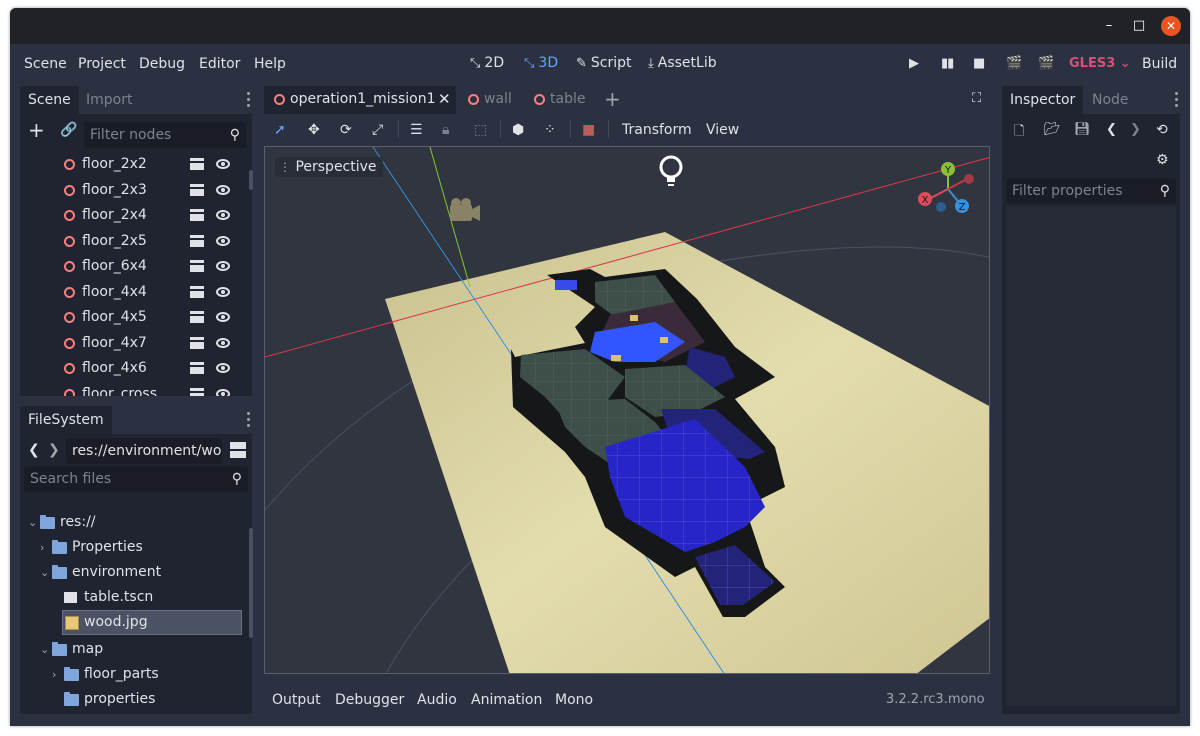  I want to click on menu-help: Help, so click(270, 64).